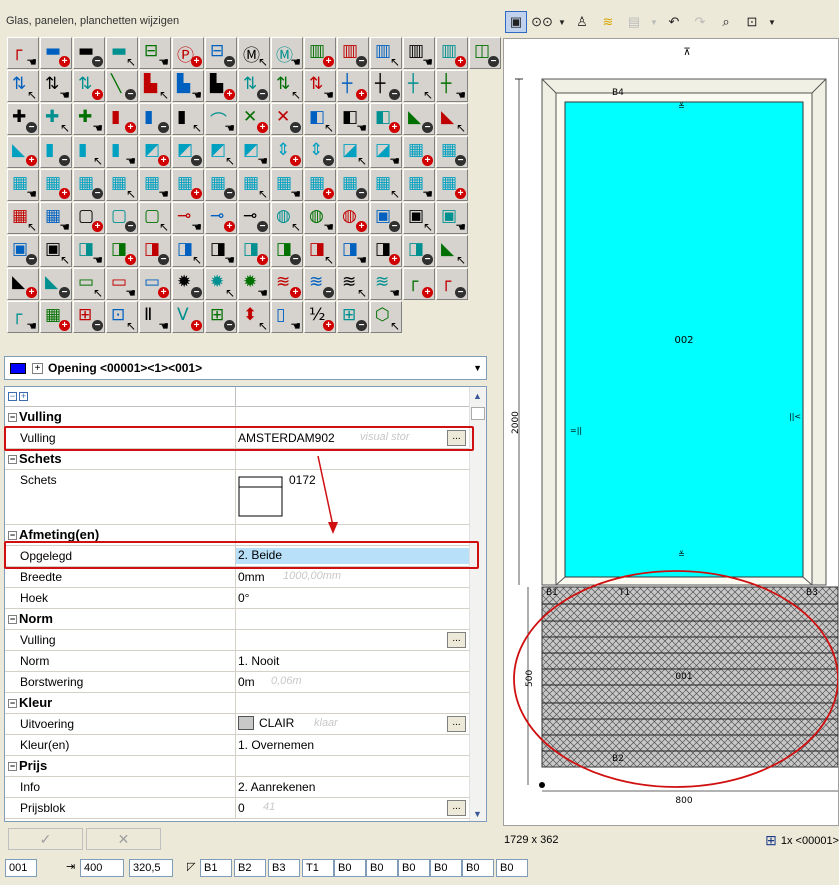 The height and width of the screenshot is (885, 839). Describe the element at coordinates (320, 251) in the screenshot. I see `tool-button: ◨ ↖` at that location.